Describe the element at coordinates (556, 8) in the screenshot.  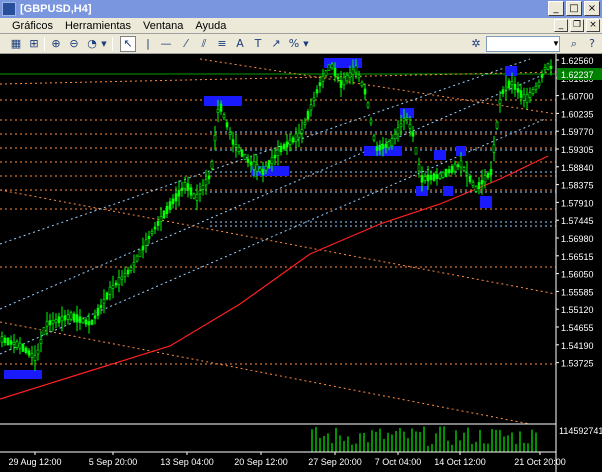
I see `minimize-icon: _` at that location.